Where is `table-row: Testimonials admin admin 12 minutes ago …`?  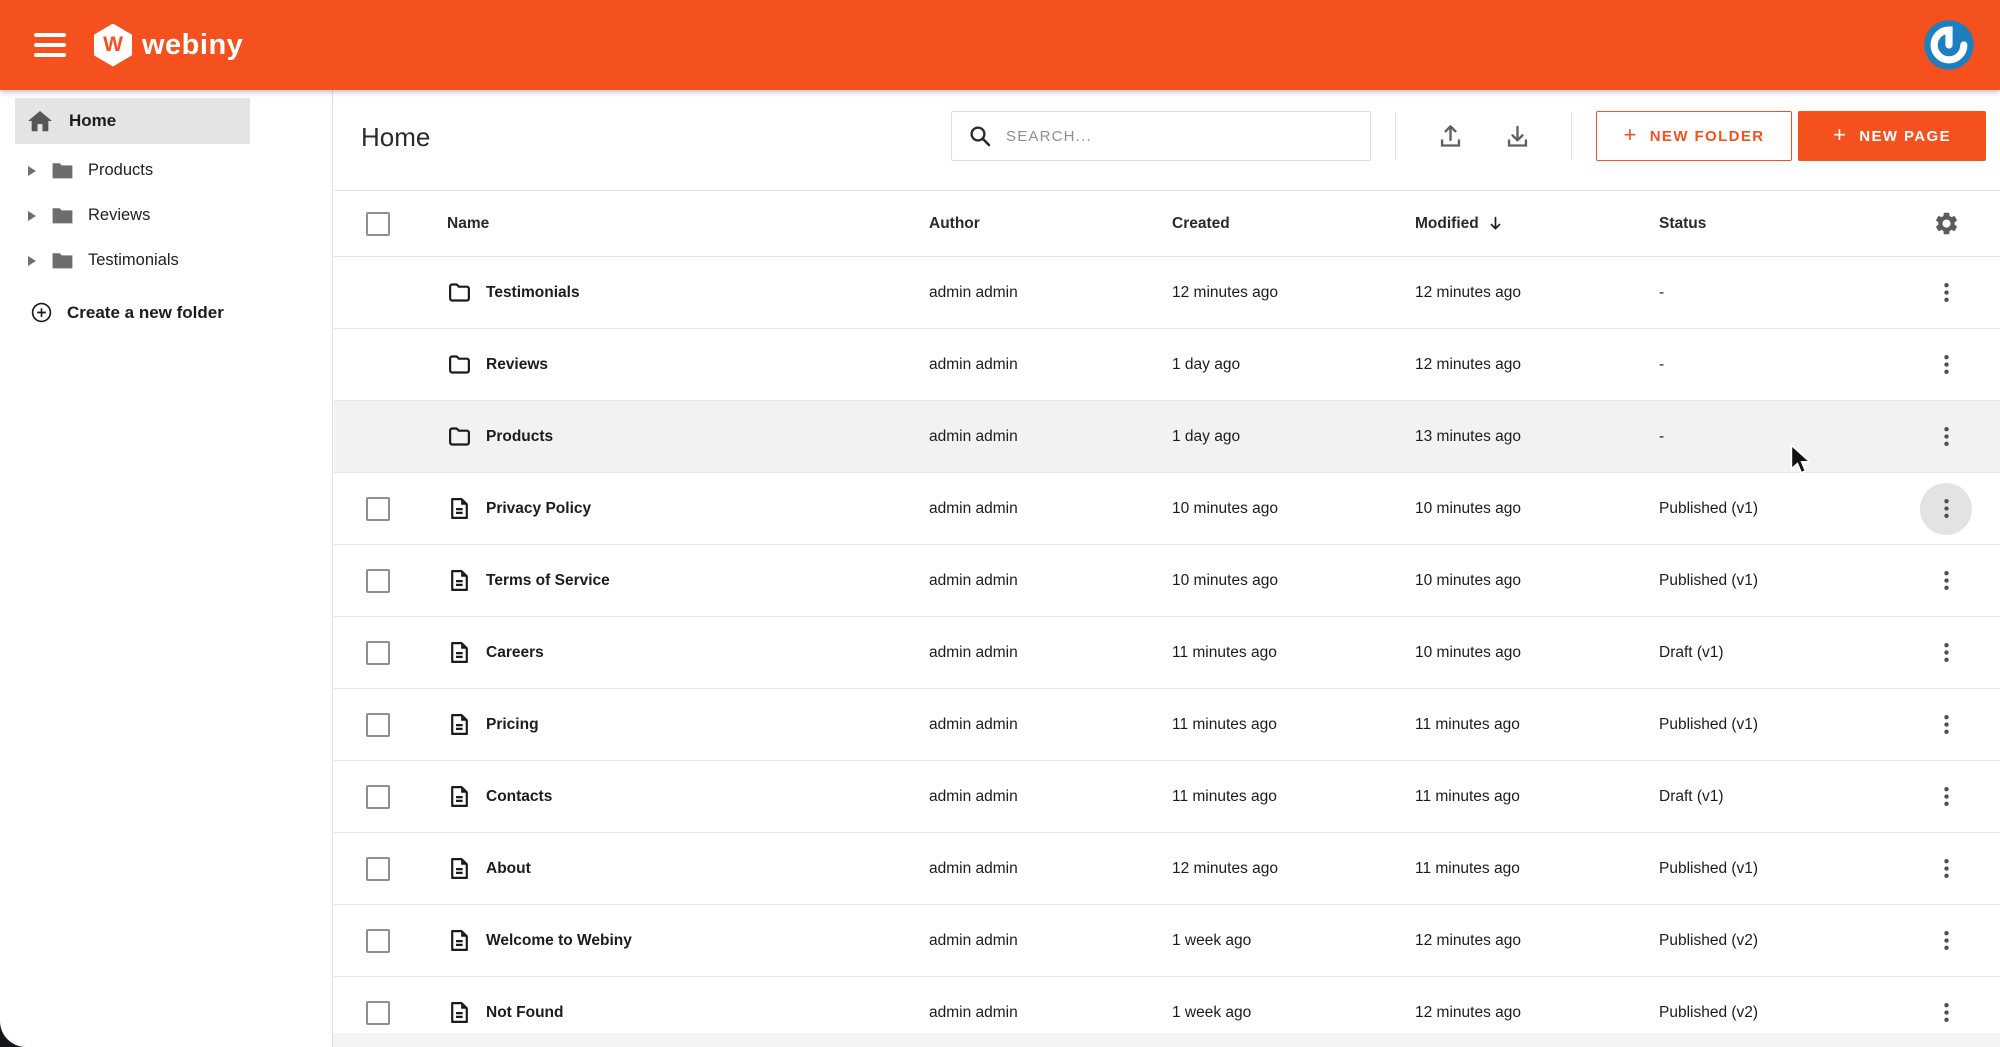 table-row: Testimonials admin admin 12 minutes ago … is located at coordinates (1167, 293).